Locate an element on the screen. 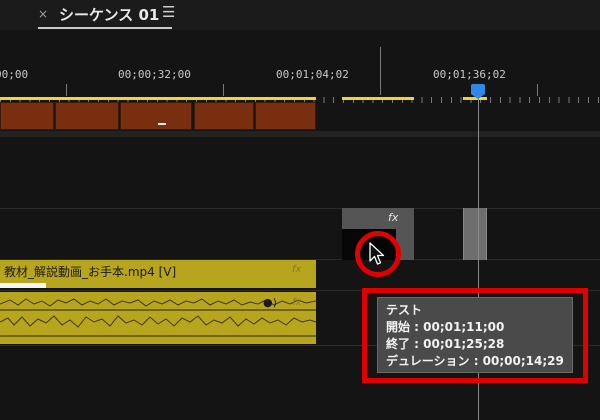 Image resolution: width=600 pixels, height=420 pixels. ruler-timecode: 00;01;04;02 is located at coordinates (312, 74).